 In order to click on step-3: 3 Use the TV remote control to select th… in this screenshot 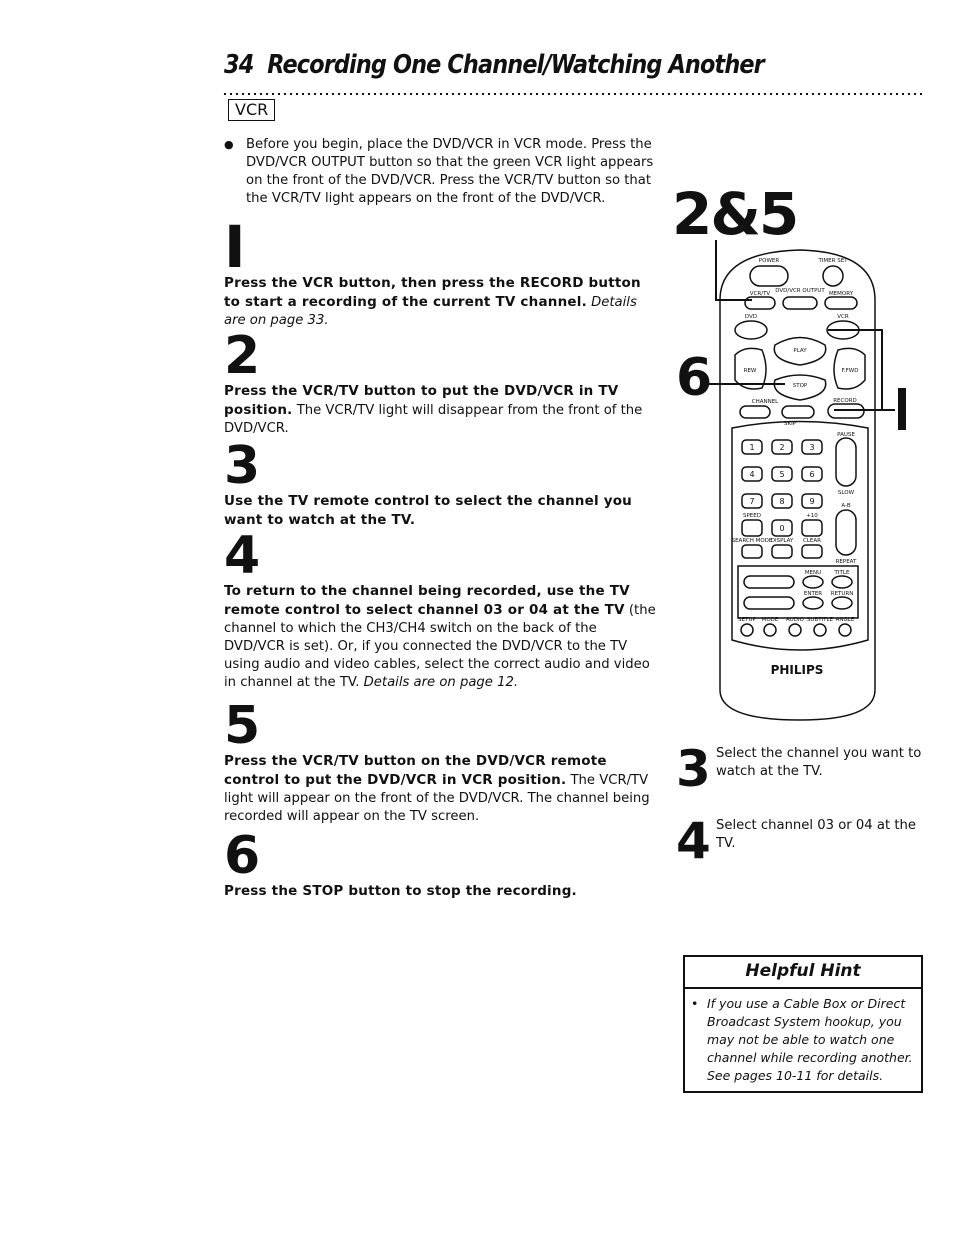, I will do `click(440, 485)`.